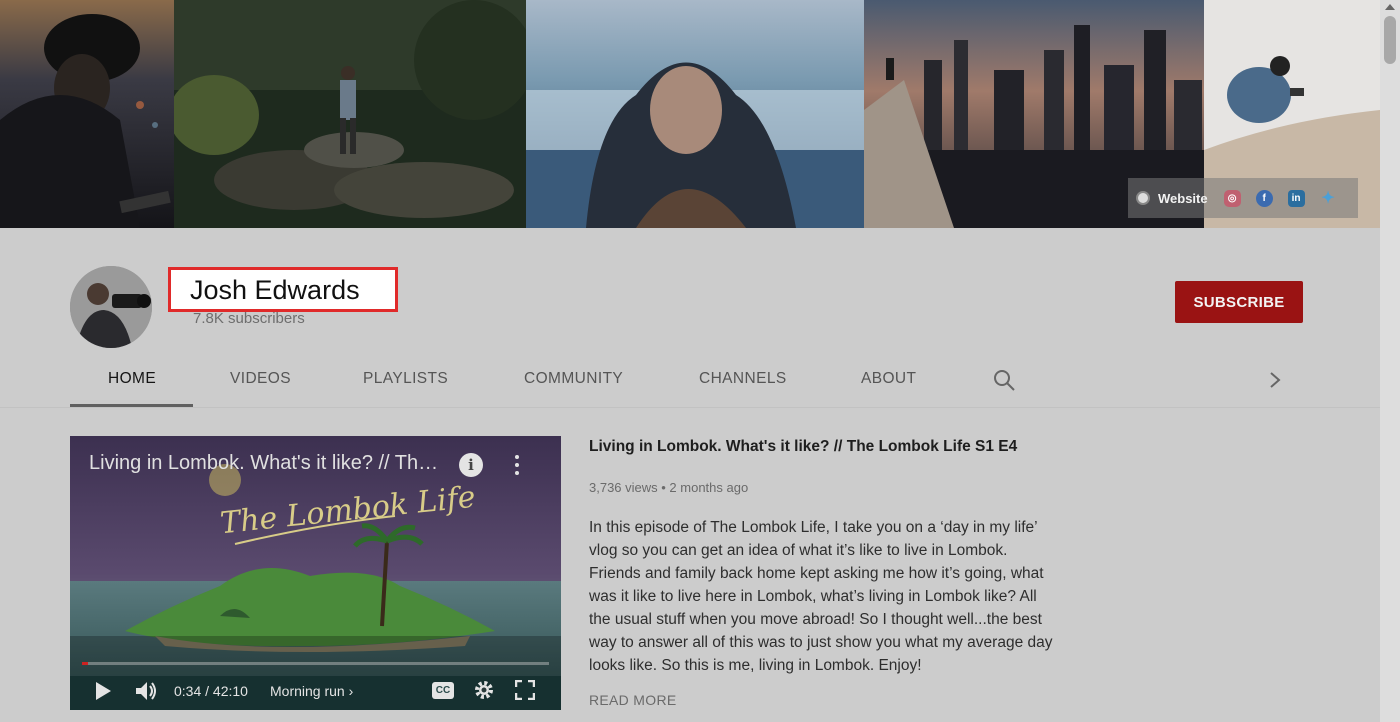 Image resolution: width=1400 pixels, height=722 pixels. What do you see at coordinates (405, 379) in the screenshot?
I see `tab-playlists: PLAYLISTS` at bounding box center [405, 379].